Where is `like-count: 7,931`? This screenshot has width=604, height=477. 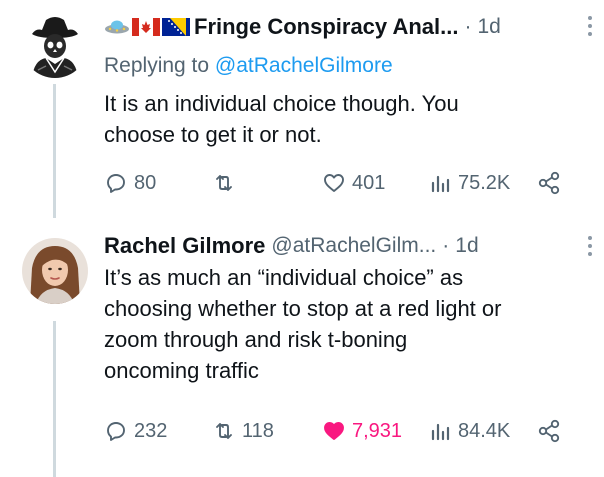 like-count: 7,931 is located at coordinates (377, 430).